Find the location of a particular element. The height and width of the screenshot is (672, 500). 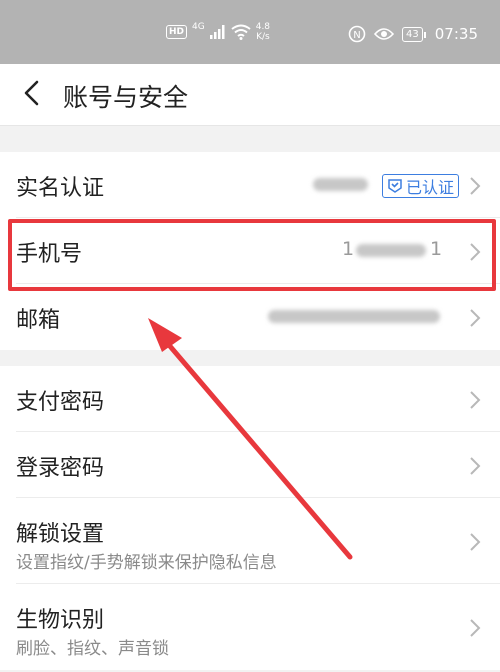

row-phone: 手机号 1 1 is located at coordinates (250, 251).